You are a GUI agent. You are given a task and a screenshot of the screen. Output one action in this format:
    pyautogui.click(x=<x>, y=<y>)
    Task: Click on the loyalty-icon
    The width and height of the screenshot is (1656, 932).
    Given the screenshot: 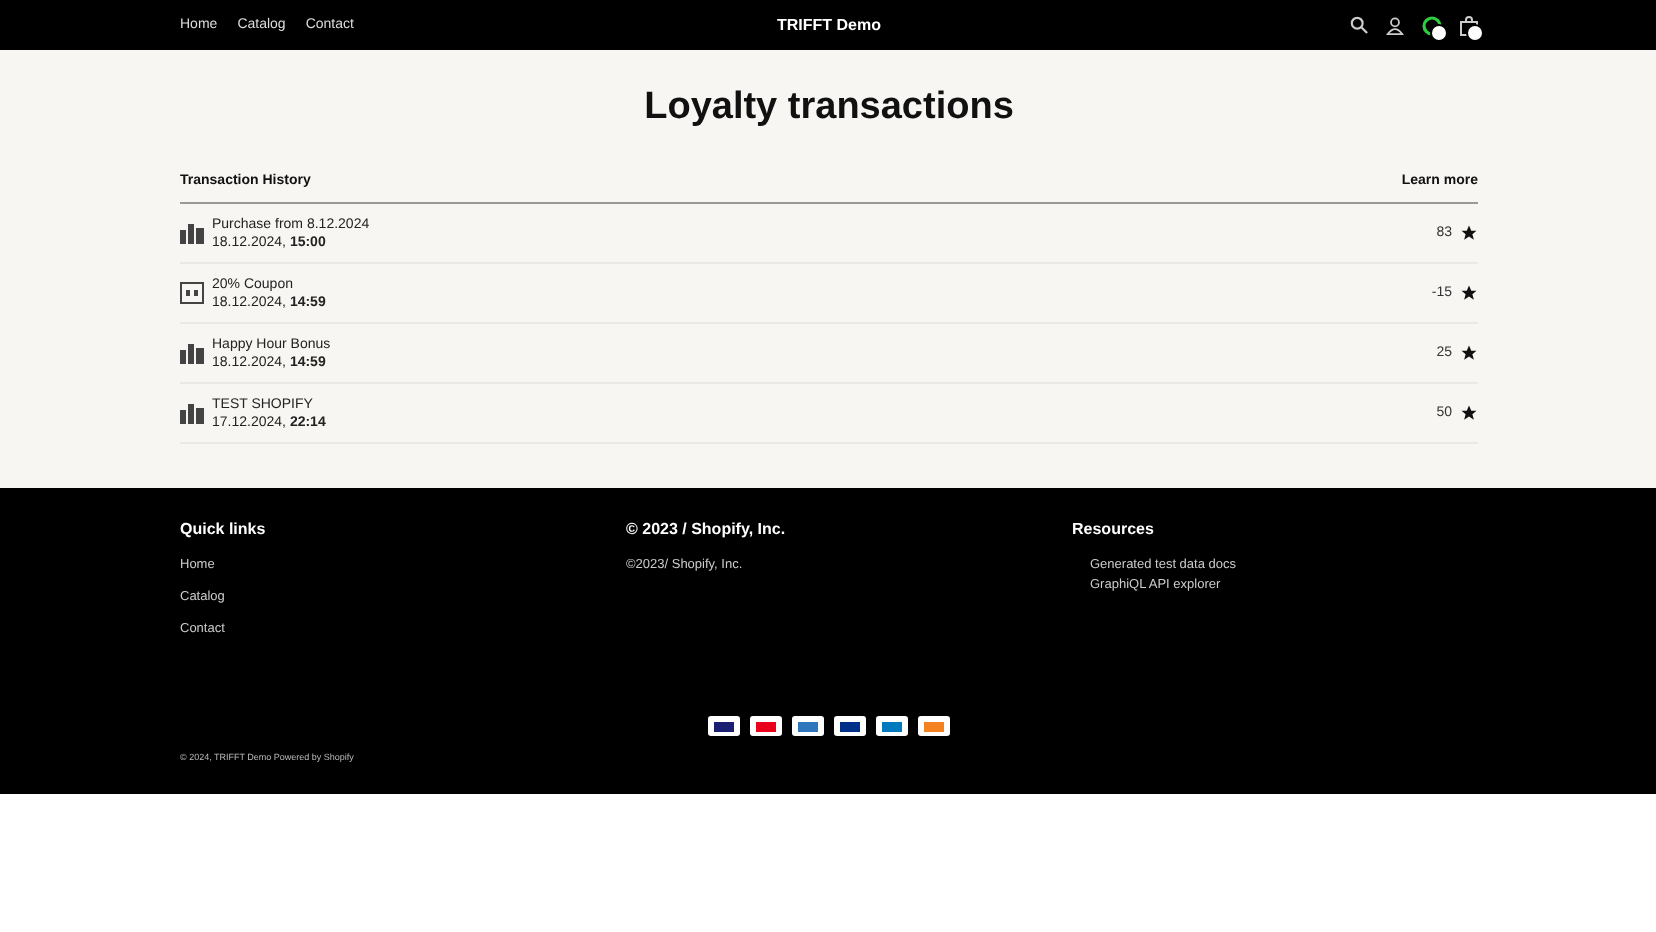 What is the action you would take?
    pyautogui.click(x=1432, y=25)
    